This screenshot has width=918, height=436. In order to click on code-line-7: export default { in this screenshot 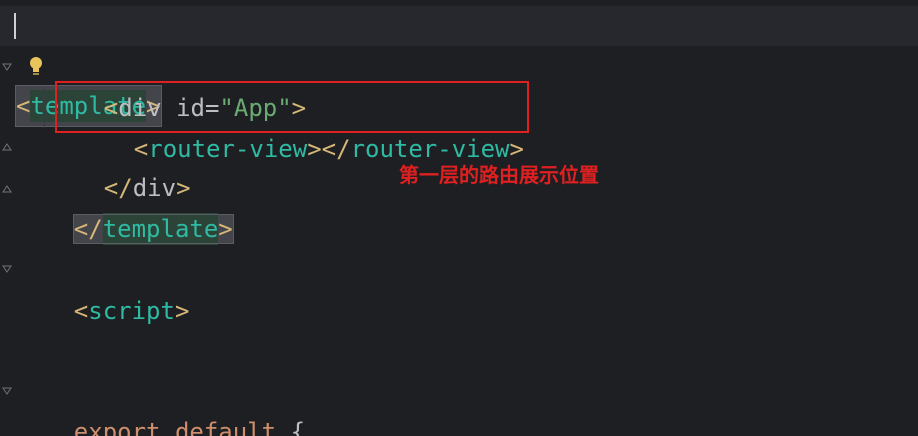, I will do `click(160, 404)`.